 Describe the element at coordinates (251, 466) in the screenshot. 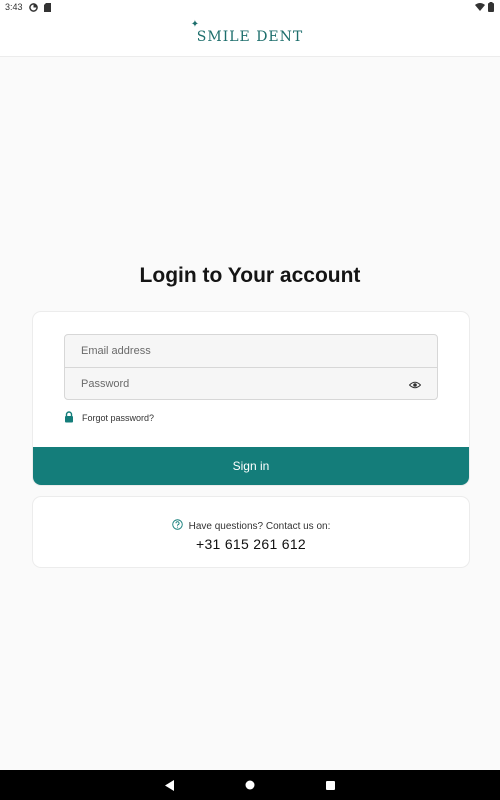

I see `sign-in-button: Sign in` at that location.